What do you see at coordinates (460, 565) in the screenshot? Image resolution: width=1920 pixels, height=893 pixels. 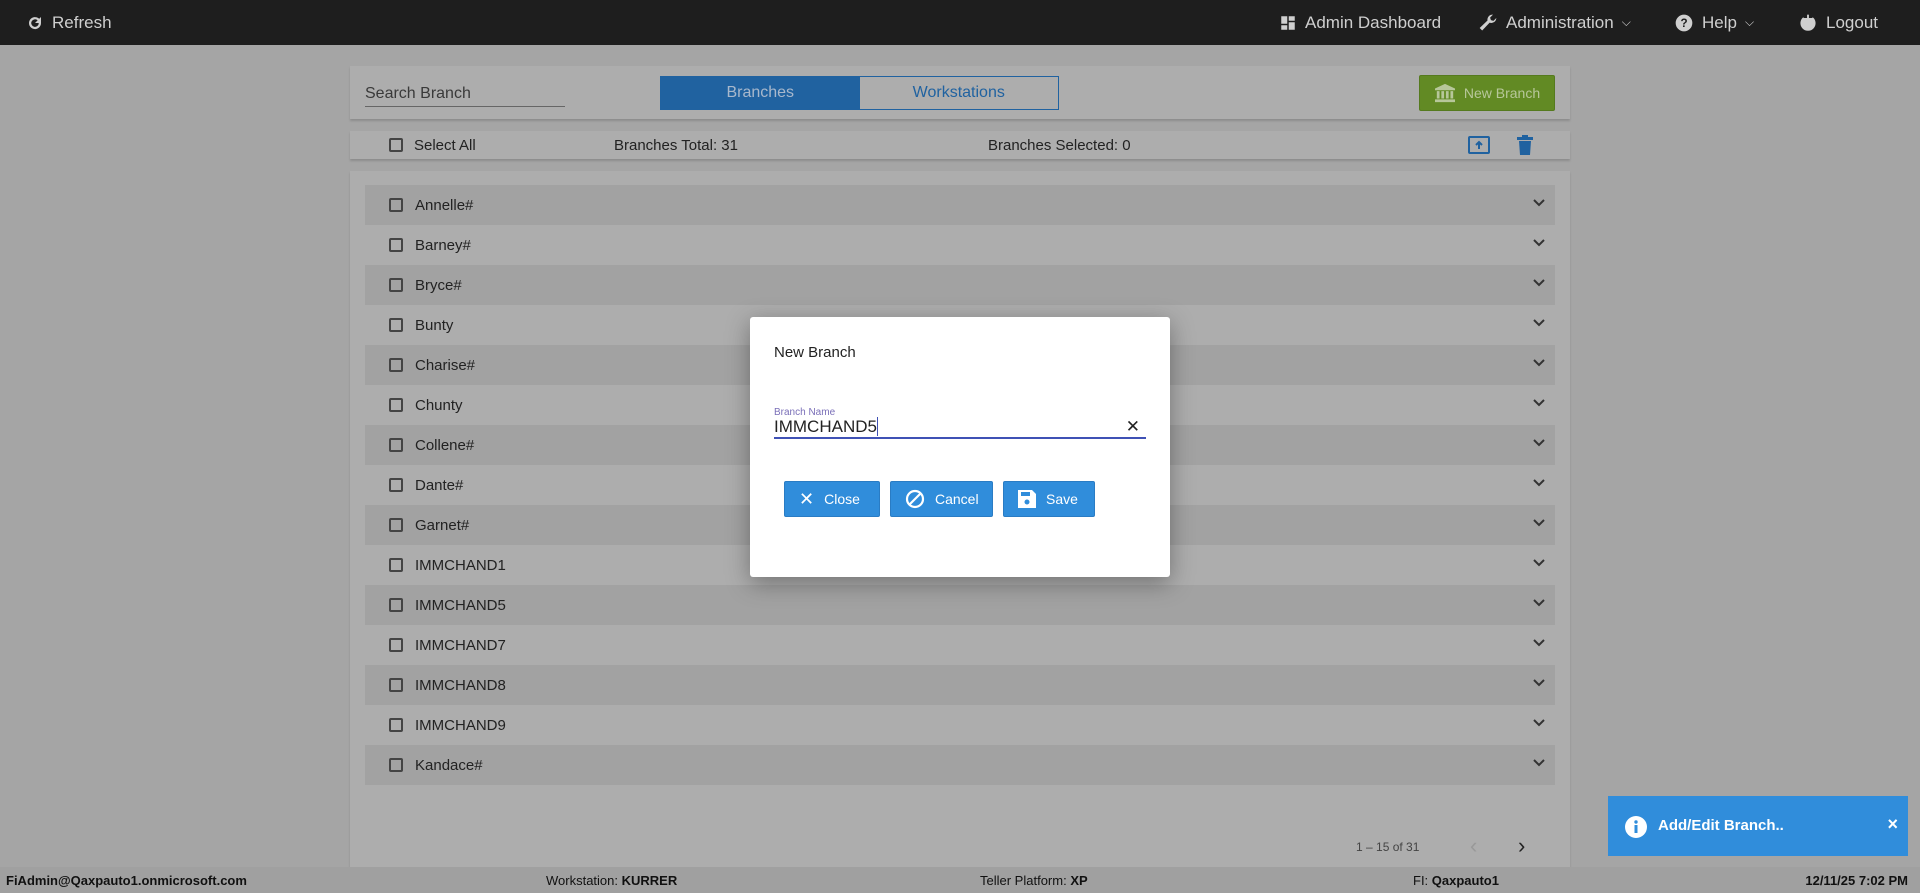 I see `branch-name: IMMCHAND1` at bounding box center [460, 565].